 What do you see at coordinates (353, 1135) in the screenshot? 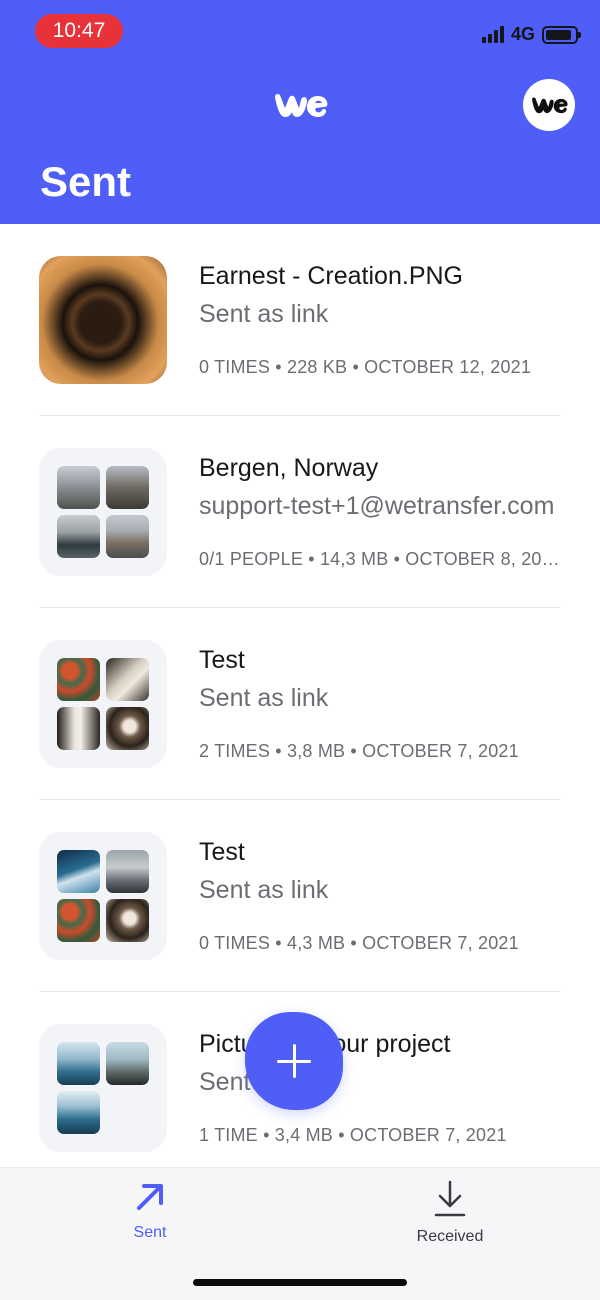
I see `transfer-meta: 1 TIME • 3,4 MB • OCTOBER 7, 2021` at bounding box center [353, 1135].